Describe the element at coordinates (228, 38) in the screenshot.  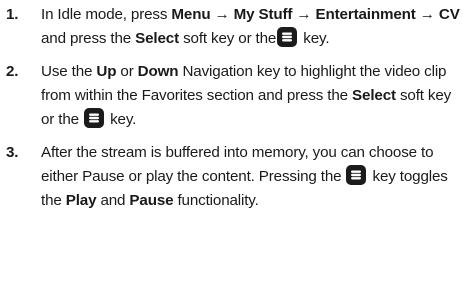
I see `step-text: soft key or the` at that location.